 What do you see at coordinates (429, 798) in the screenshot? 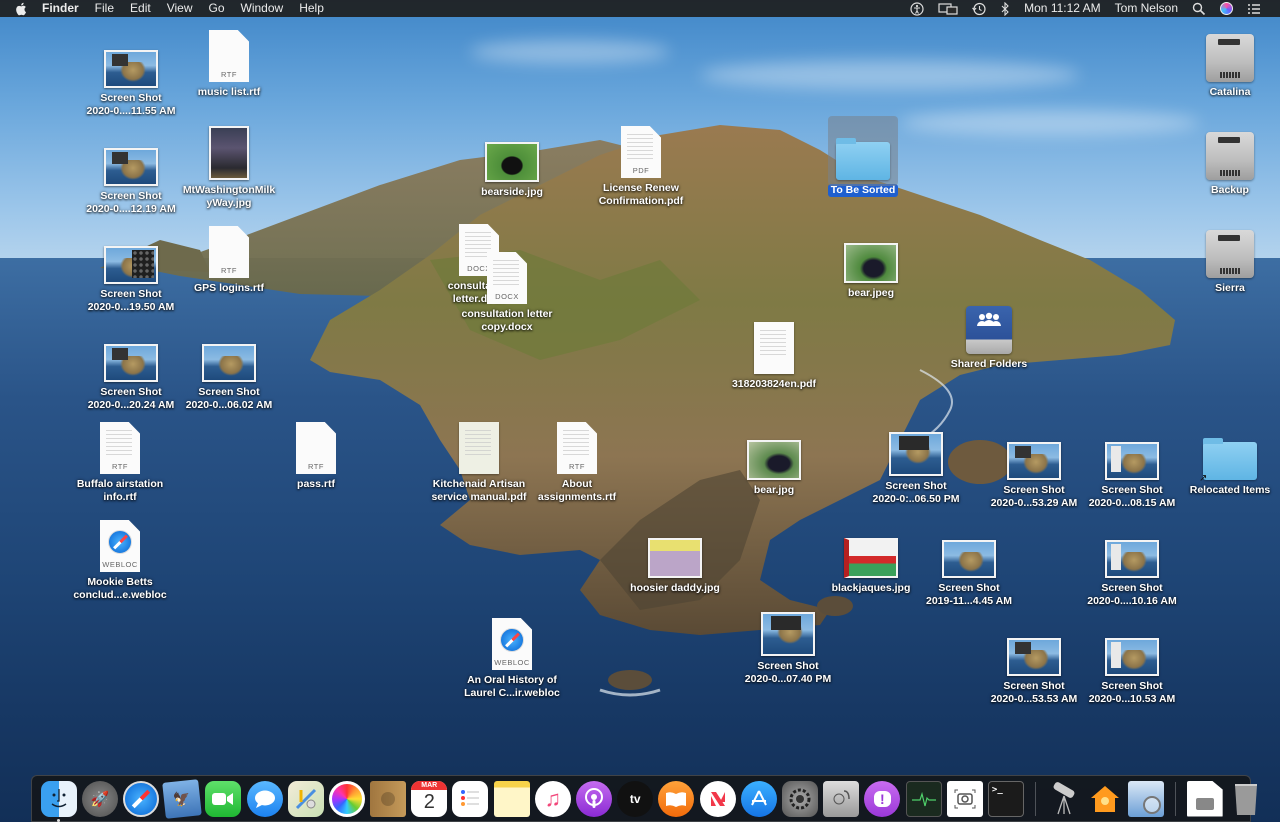
I see `dock-calendar: MAR 2` at bounding box center [429, 798].